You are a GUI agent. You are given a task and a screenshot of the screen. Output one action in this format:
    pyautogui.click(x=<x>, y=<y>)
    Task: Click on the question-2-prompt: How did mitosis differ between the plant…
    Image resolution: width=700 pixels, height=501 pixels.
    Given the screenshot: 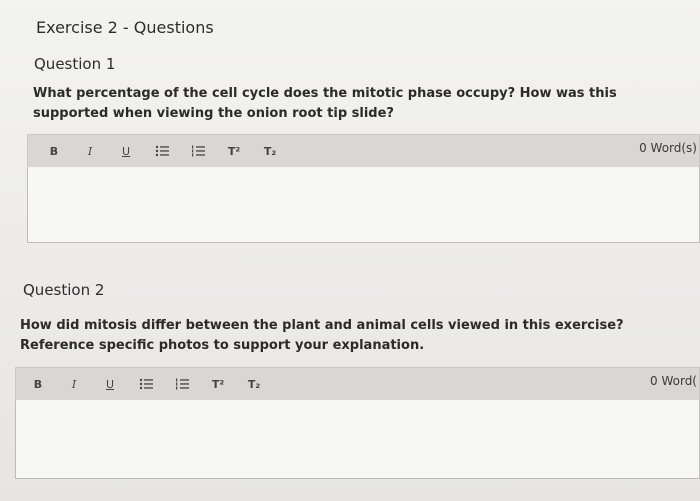 What is the action you would take?
    pyautogui.click(x=322, y=335)
    